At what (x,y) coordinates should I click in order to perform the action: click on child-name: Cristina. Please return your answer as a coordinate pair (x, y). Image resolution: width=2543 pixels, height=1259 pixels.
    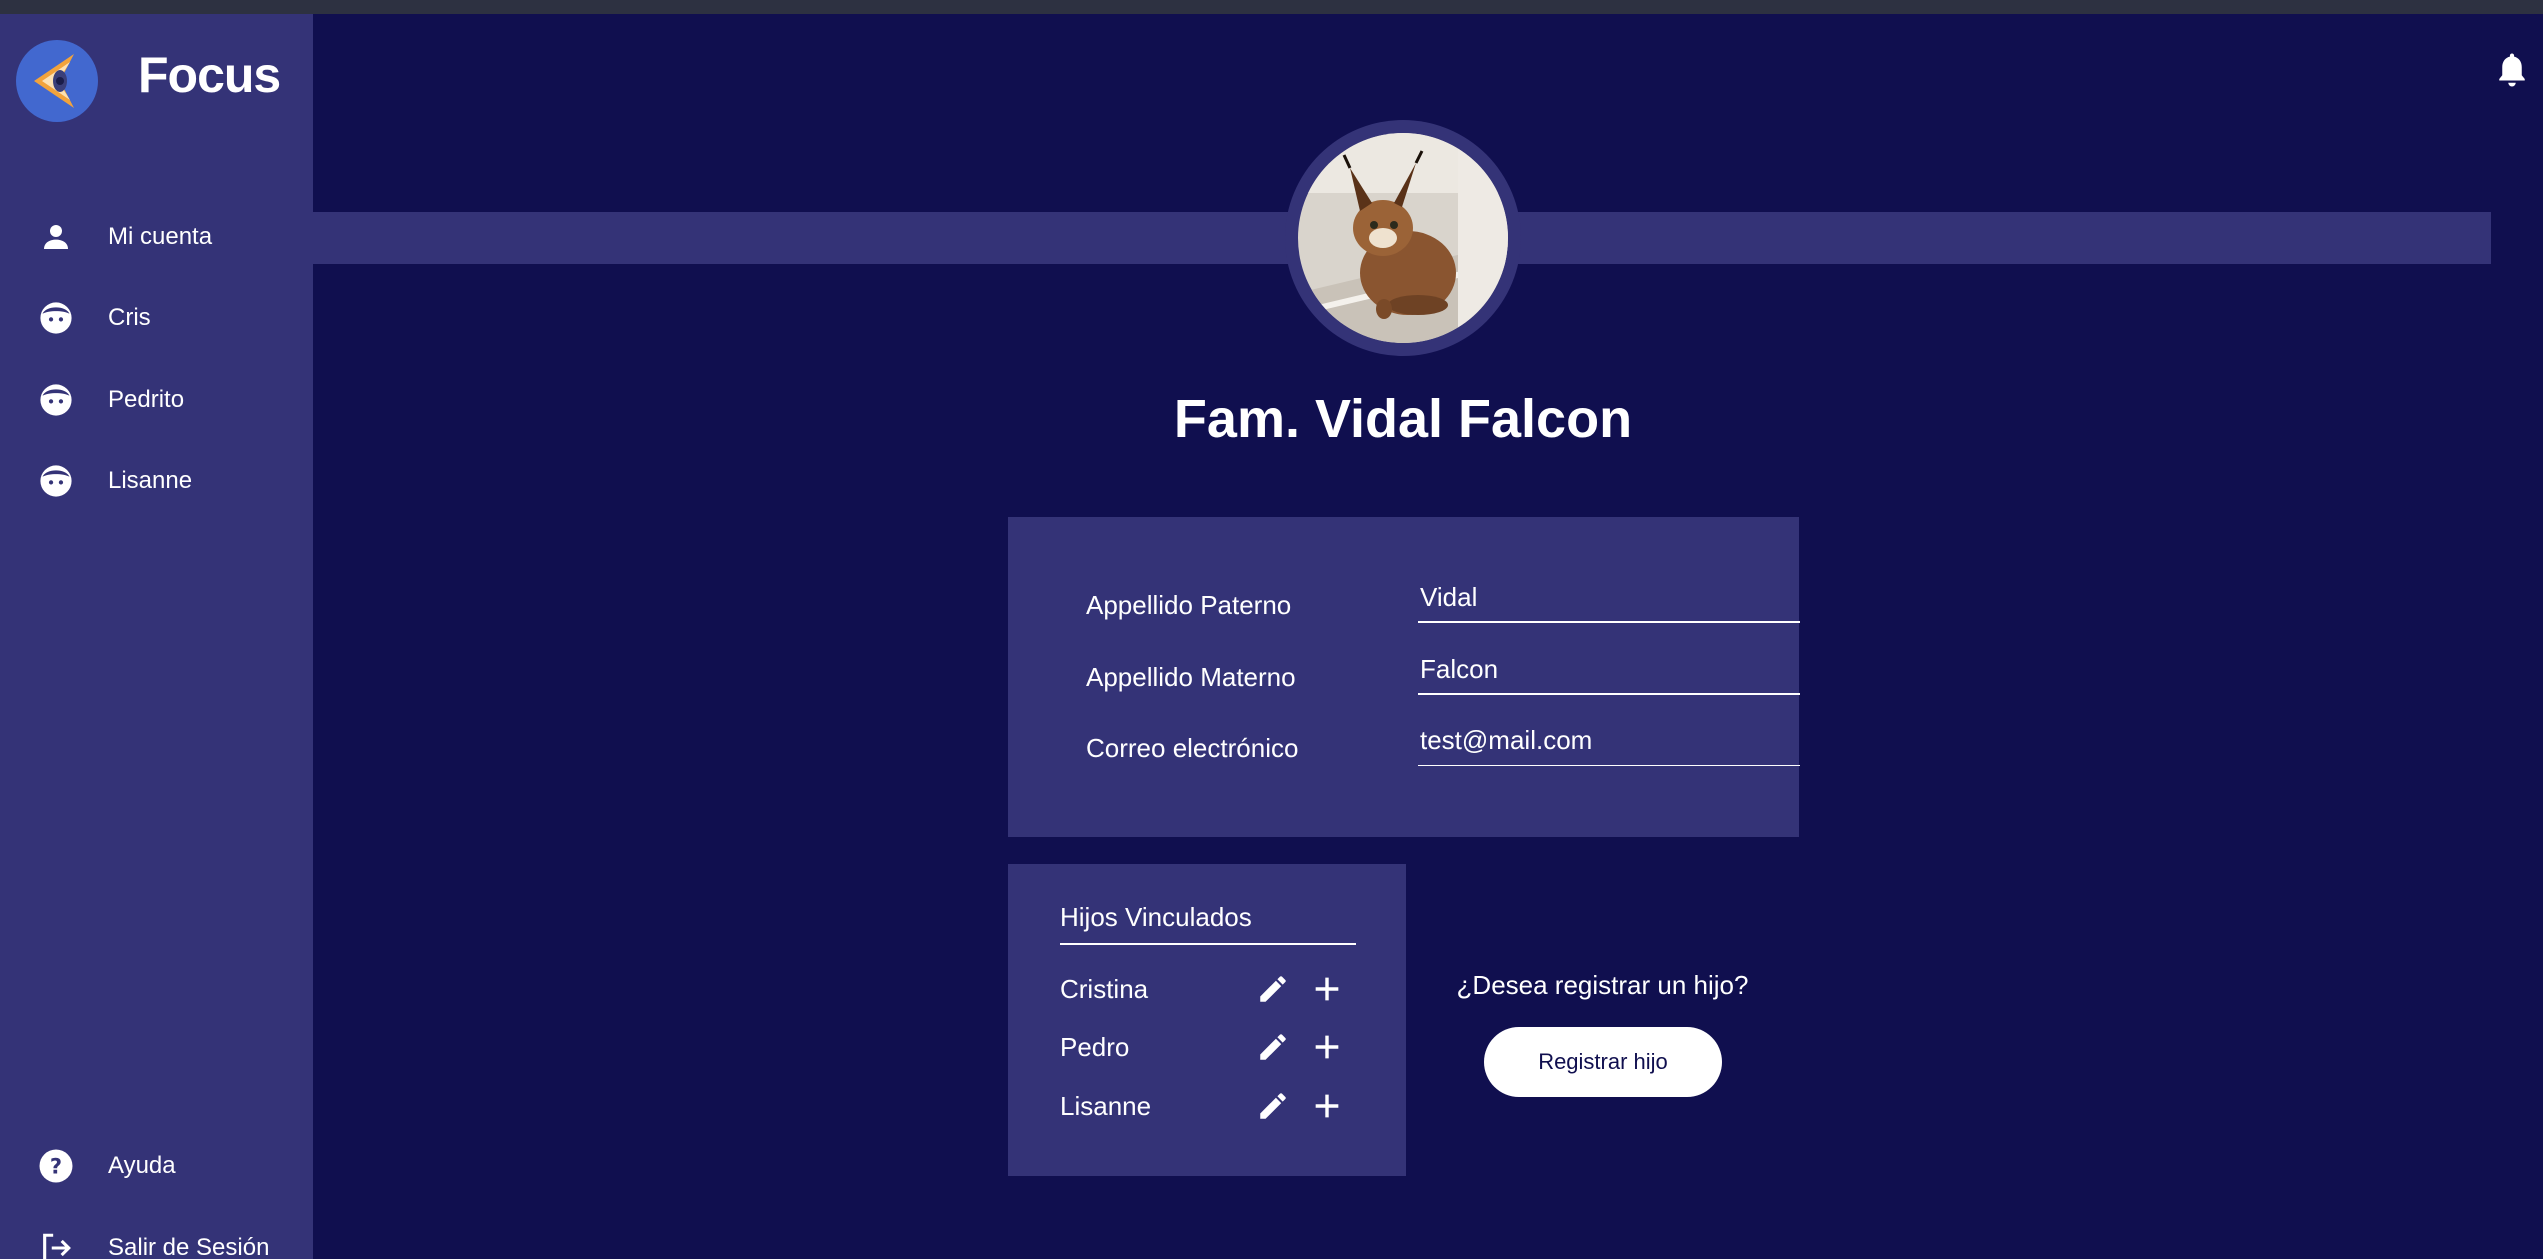
    Looking at the image, I should click on (1104, 989).